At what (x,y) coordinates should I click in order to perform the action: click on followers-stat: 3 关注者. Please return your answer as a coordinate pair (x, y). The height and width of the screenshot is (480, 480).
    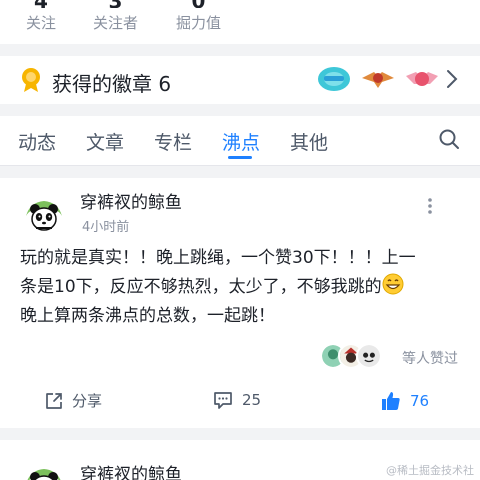
    Looking at the image, I should click on (115, 16).